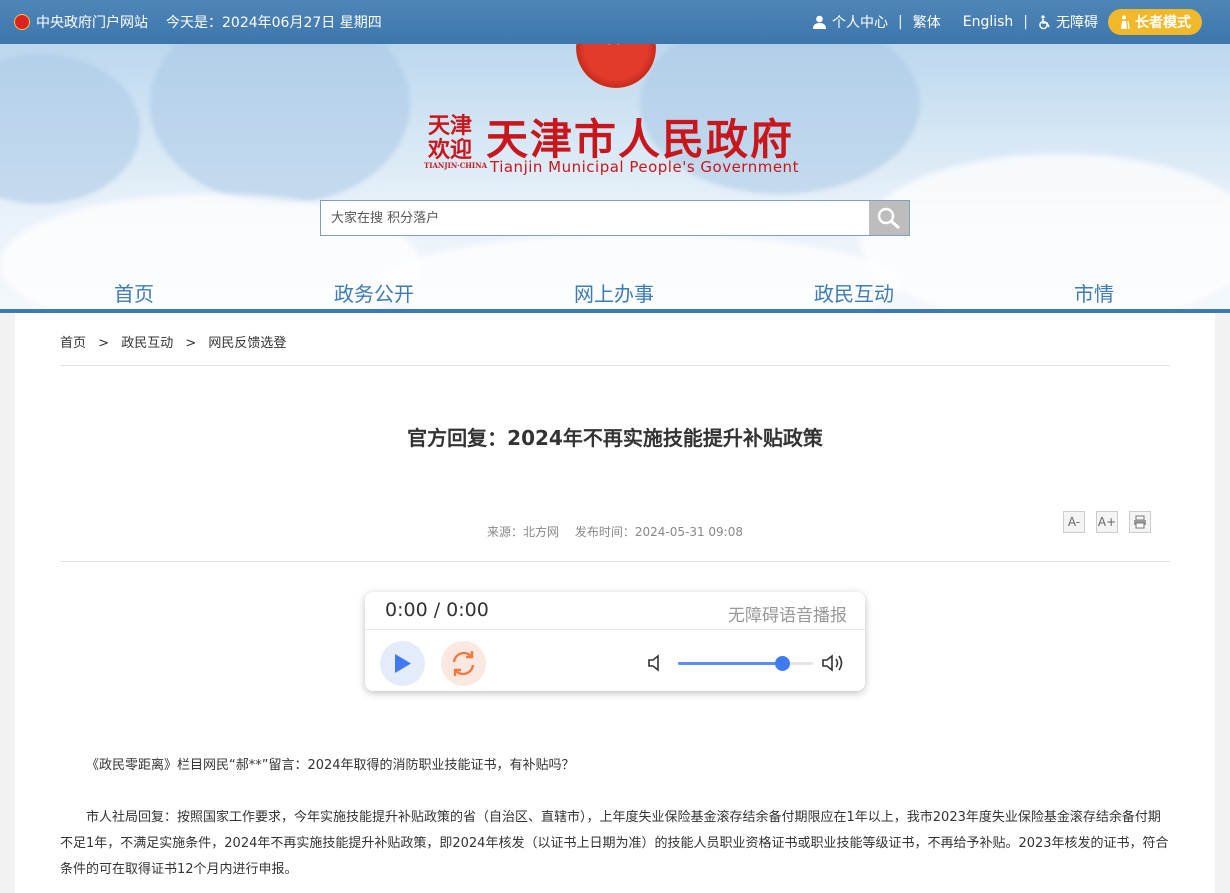 Image resolution: width=1230 pixels, height=893 pixels. I want to click on font-increase-button: A+, so click(1107, 522).